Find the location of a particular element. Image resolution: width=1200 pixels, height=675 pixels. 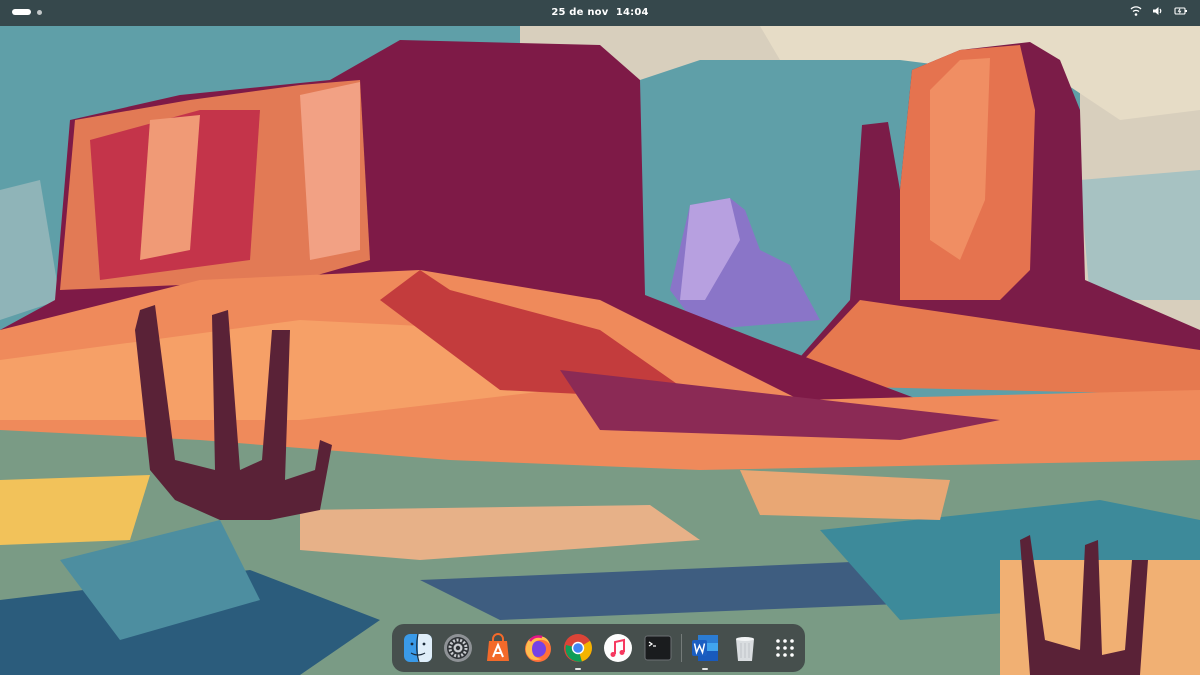

finder-icon is located at coordinates (418, 648).